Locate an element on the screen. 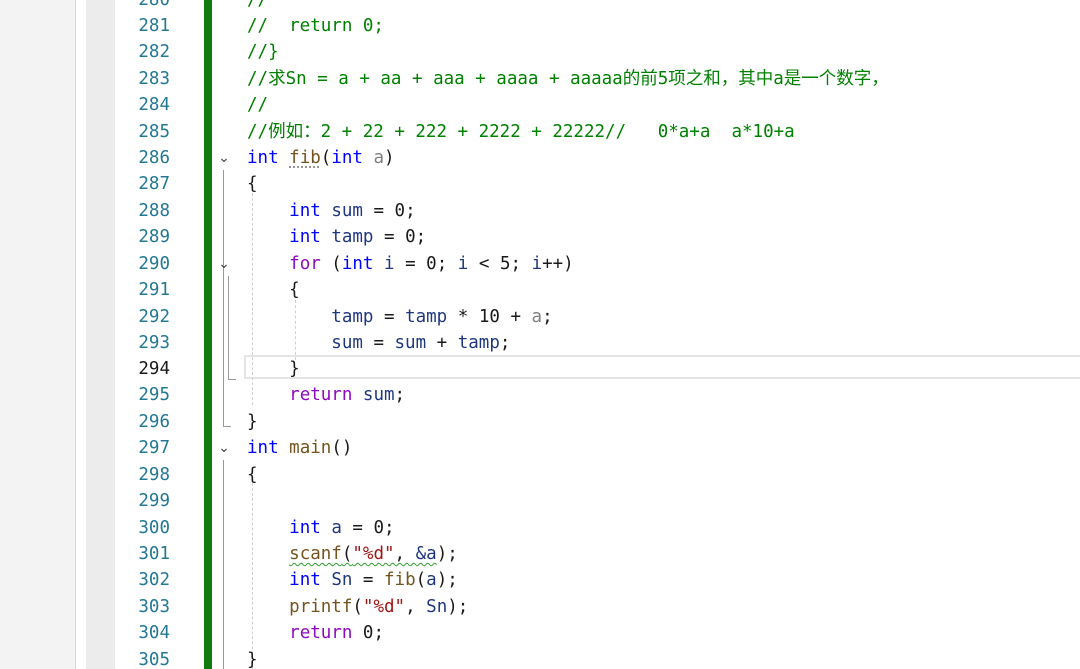 The height and width of the screenshot is (669, 1080). line-number: 282 is located at coordinates (154, 52).